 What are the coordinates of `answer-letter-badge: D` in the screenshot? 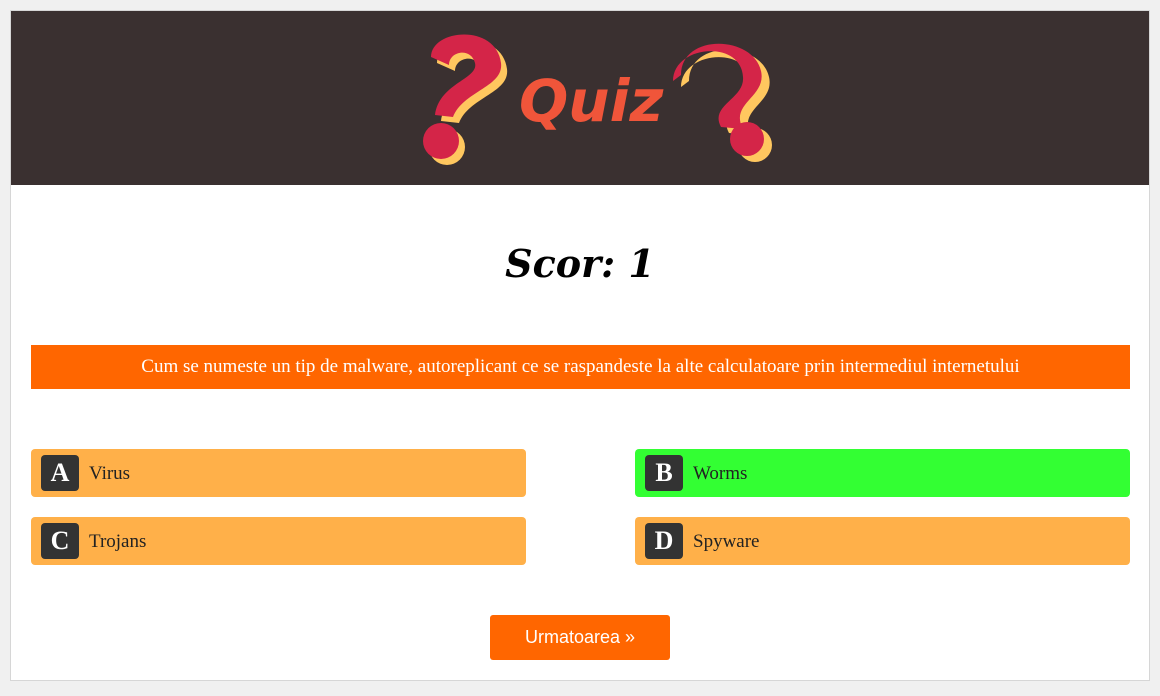 It's located at (664, 541).